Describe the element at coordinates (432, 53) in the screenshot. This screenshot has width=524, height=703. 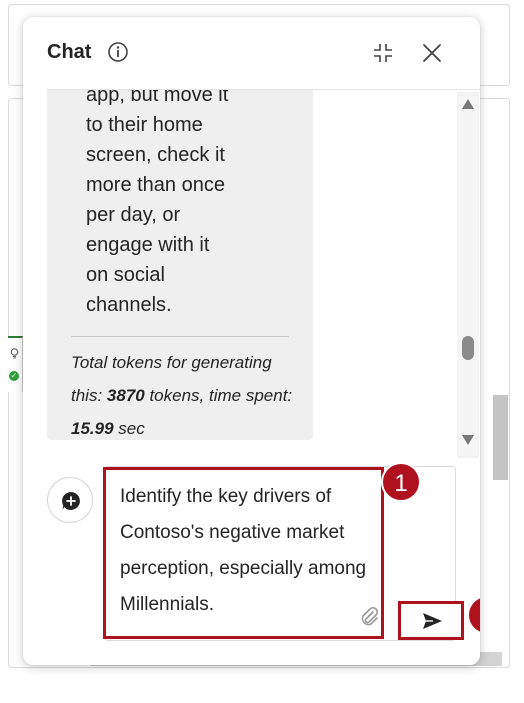
I see `close-icon` at that location.